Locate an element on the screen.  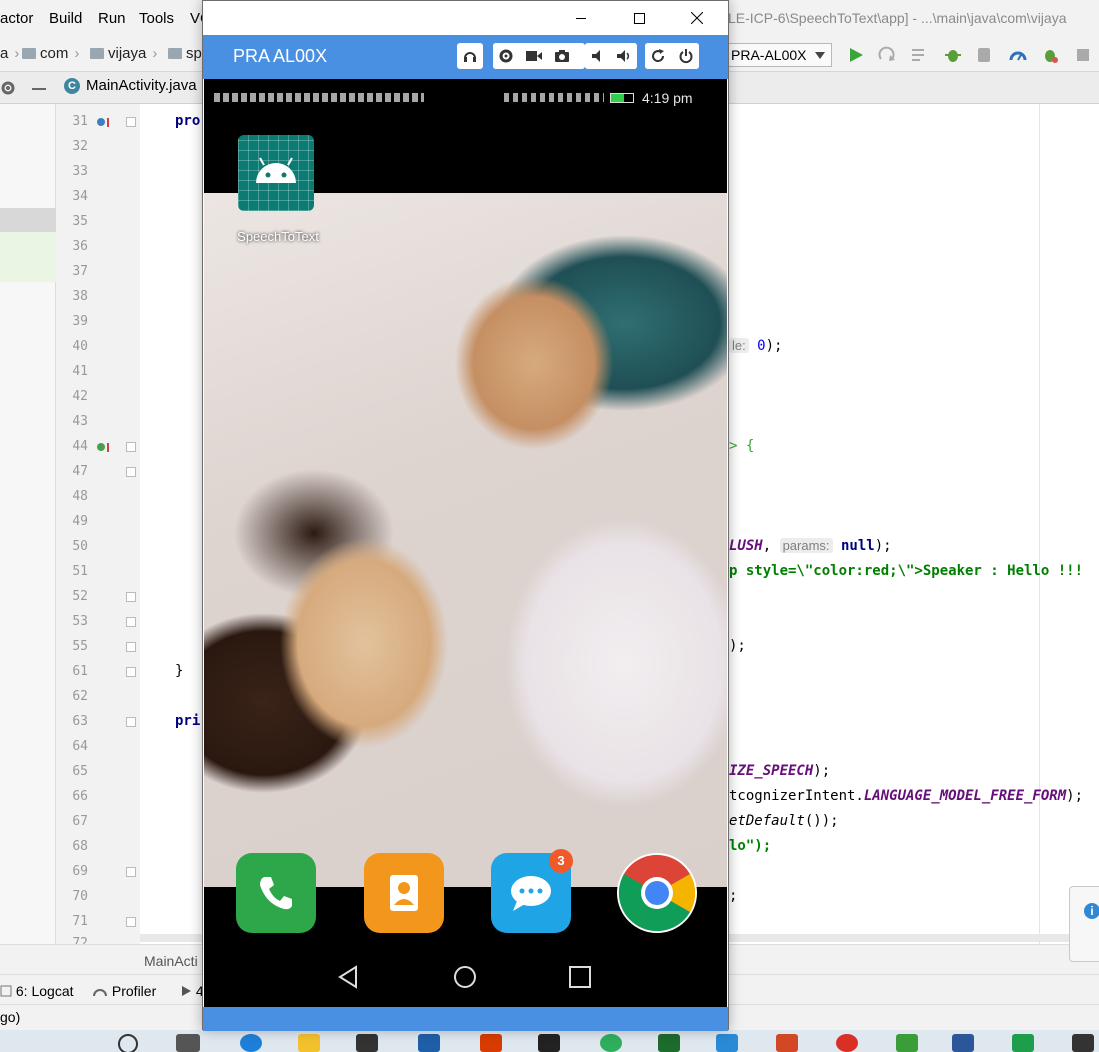
profiler-icon is located at coordinates (1018, 55).